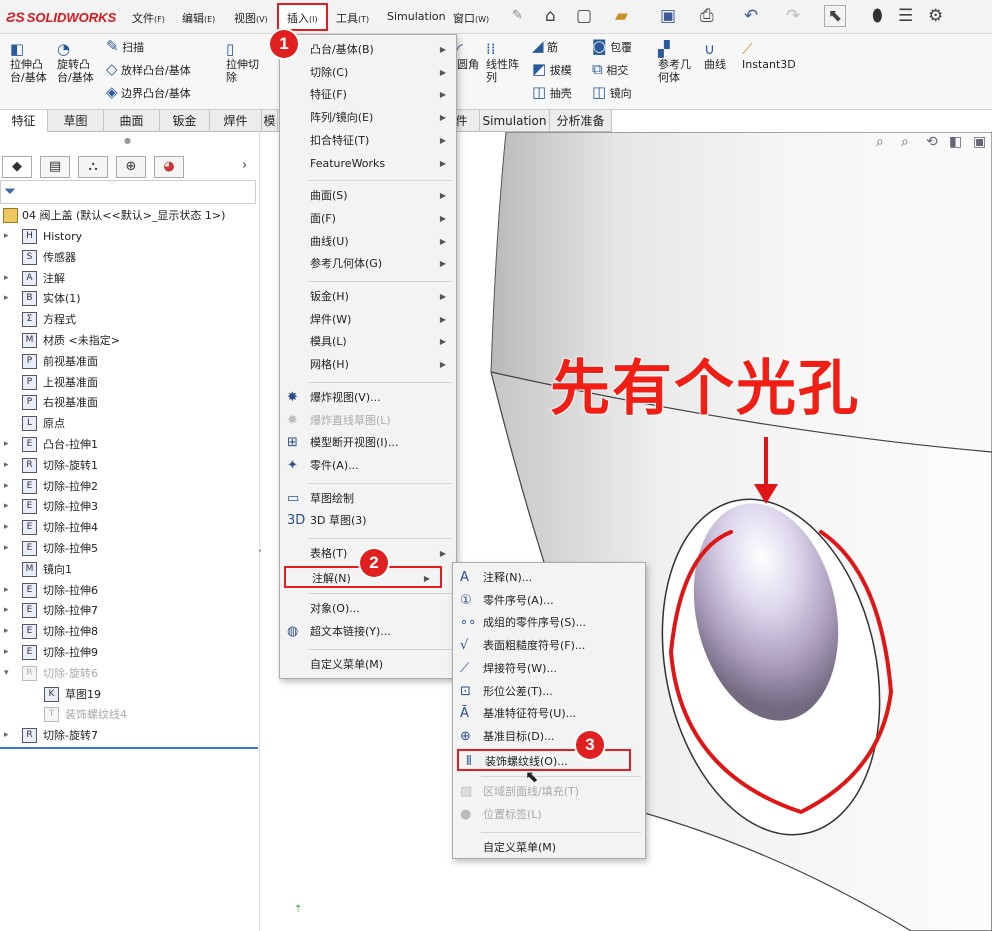 This screenshot has width=992, height=931. What do you see at coordinates (28, 62) in the screenshot?
I see `extrude-boss-button: ◧ 拉伸凸 台/基体` at bounding box center [28, 62].